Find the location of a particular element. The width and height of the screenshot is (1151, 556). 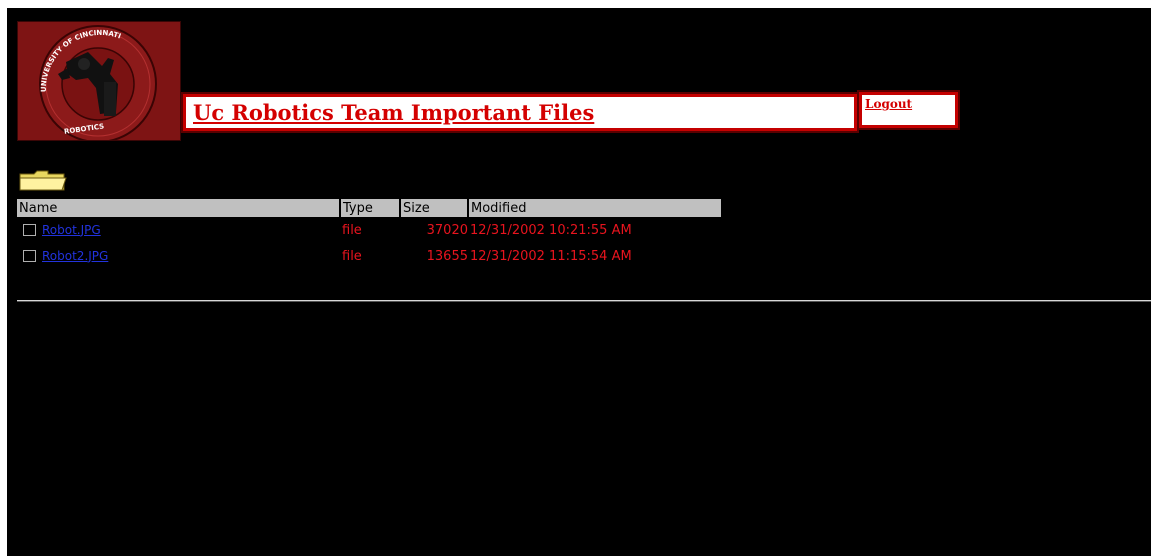

file-modified-cell: 12/31/2002 11:15:54 AM is located at coordinates (551, 256).